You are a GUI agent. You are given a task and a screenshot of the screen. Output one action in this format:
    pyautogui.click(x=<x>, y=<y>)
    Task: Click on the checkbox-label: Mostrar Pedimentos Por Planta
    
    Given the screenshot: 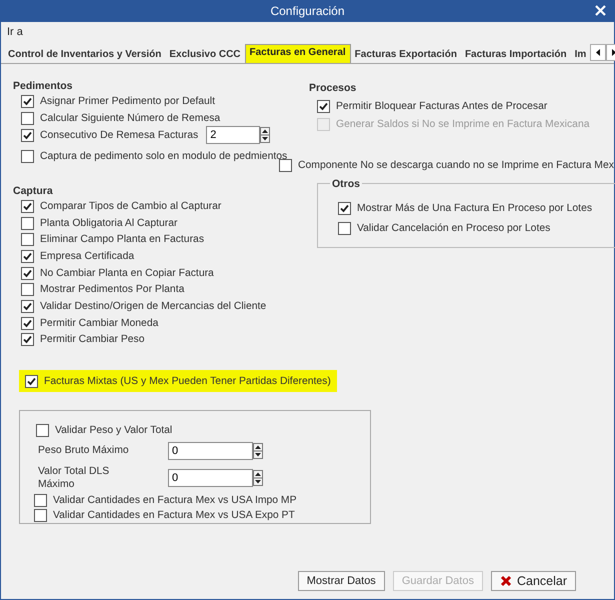 What is the action you would take?
    pyautogui.click(x=112, y=290)
    